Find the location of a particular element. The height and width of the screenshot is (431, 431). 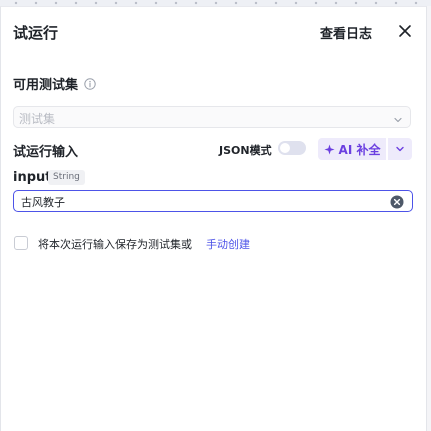

ai-fill-label: AI 补全 is located at coordinates (359, 149).